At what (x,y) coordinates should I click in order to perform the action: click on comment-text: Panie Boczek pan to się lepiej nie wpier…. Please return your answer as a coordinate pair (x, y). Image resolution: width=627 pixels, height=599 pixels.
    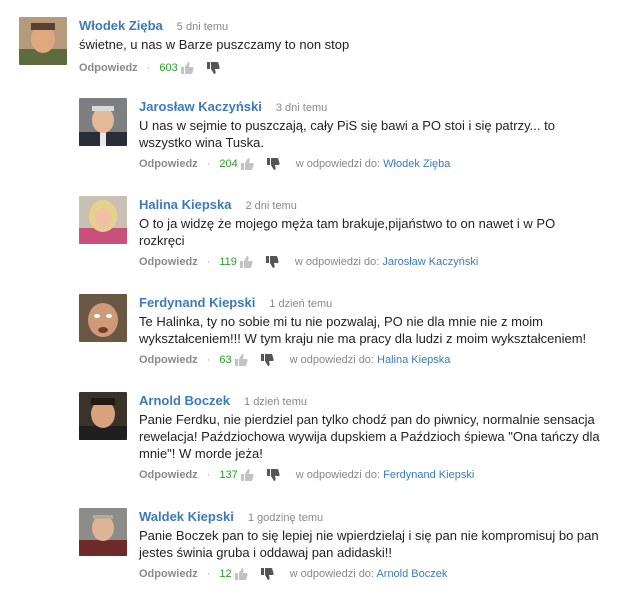
    Looking at the image, I should click on (369, 544).